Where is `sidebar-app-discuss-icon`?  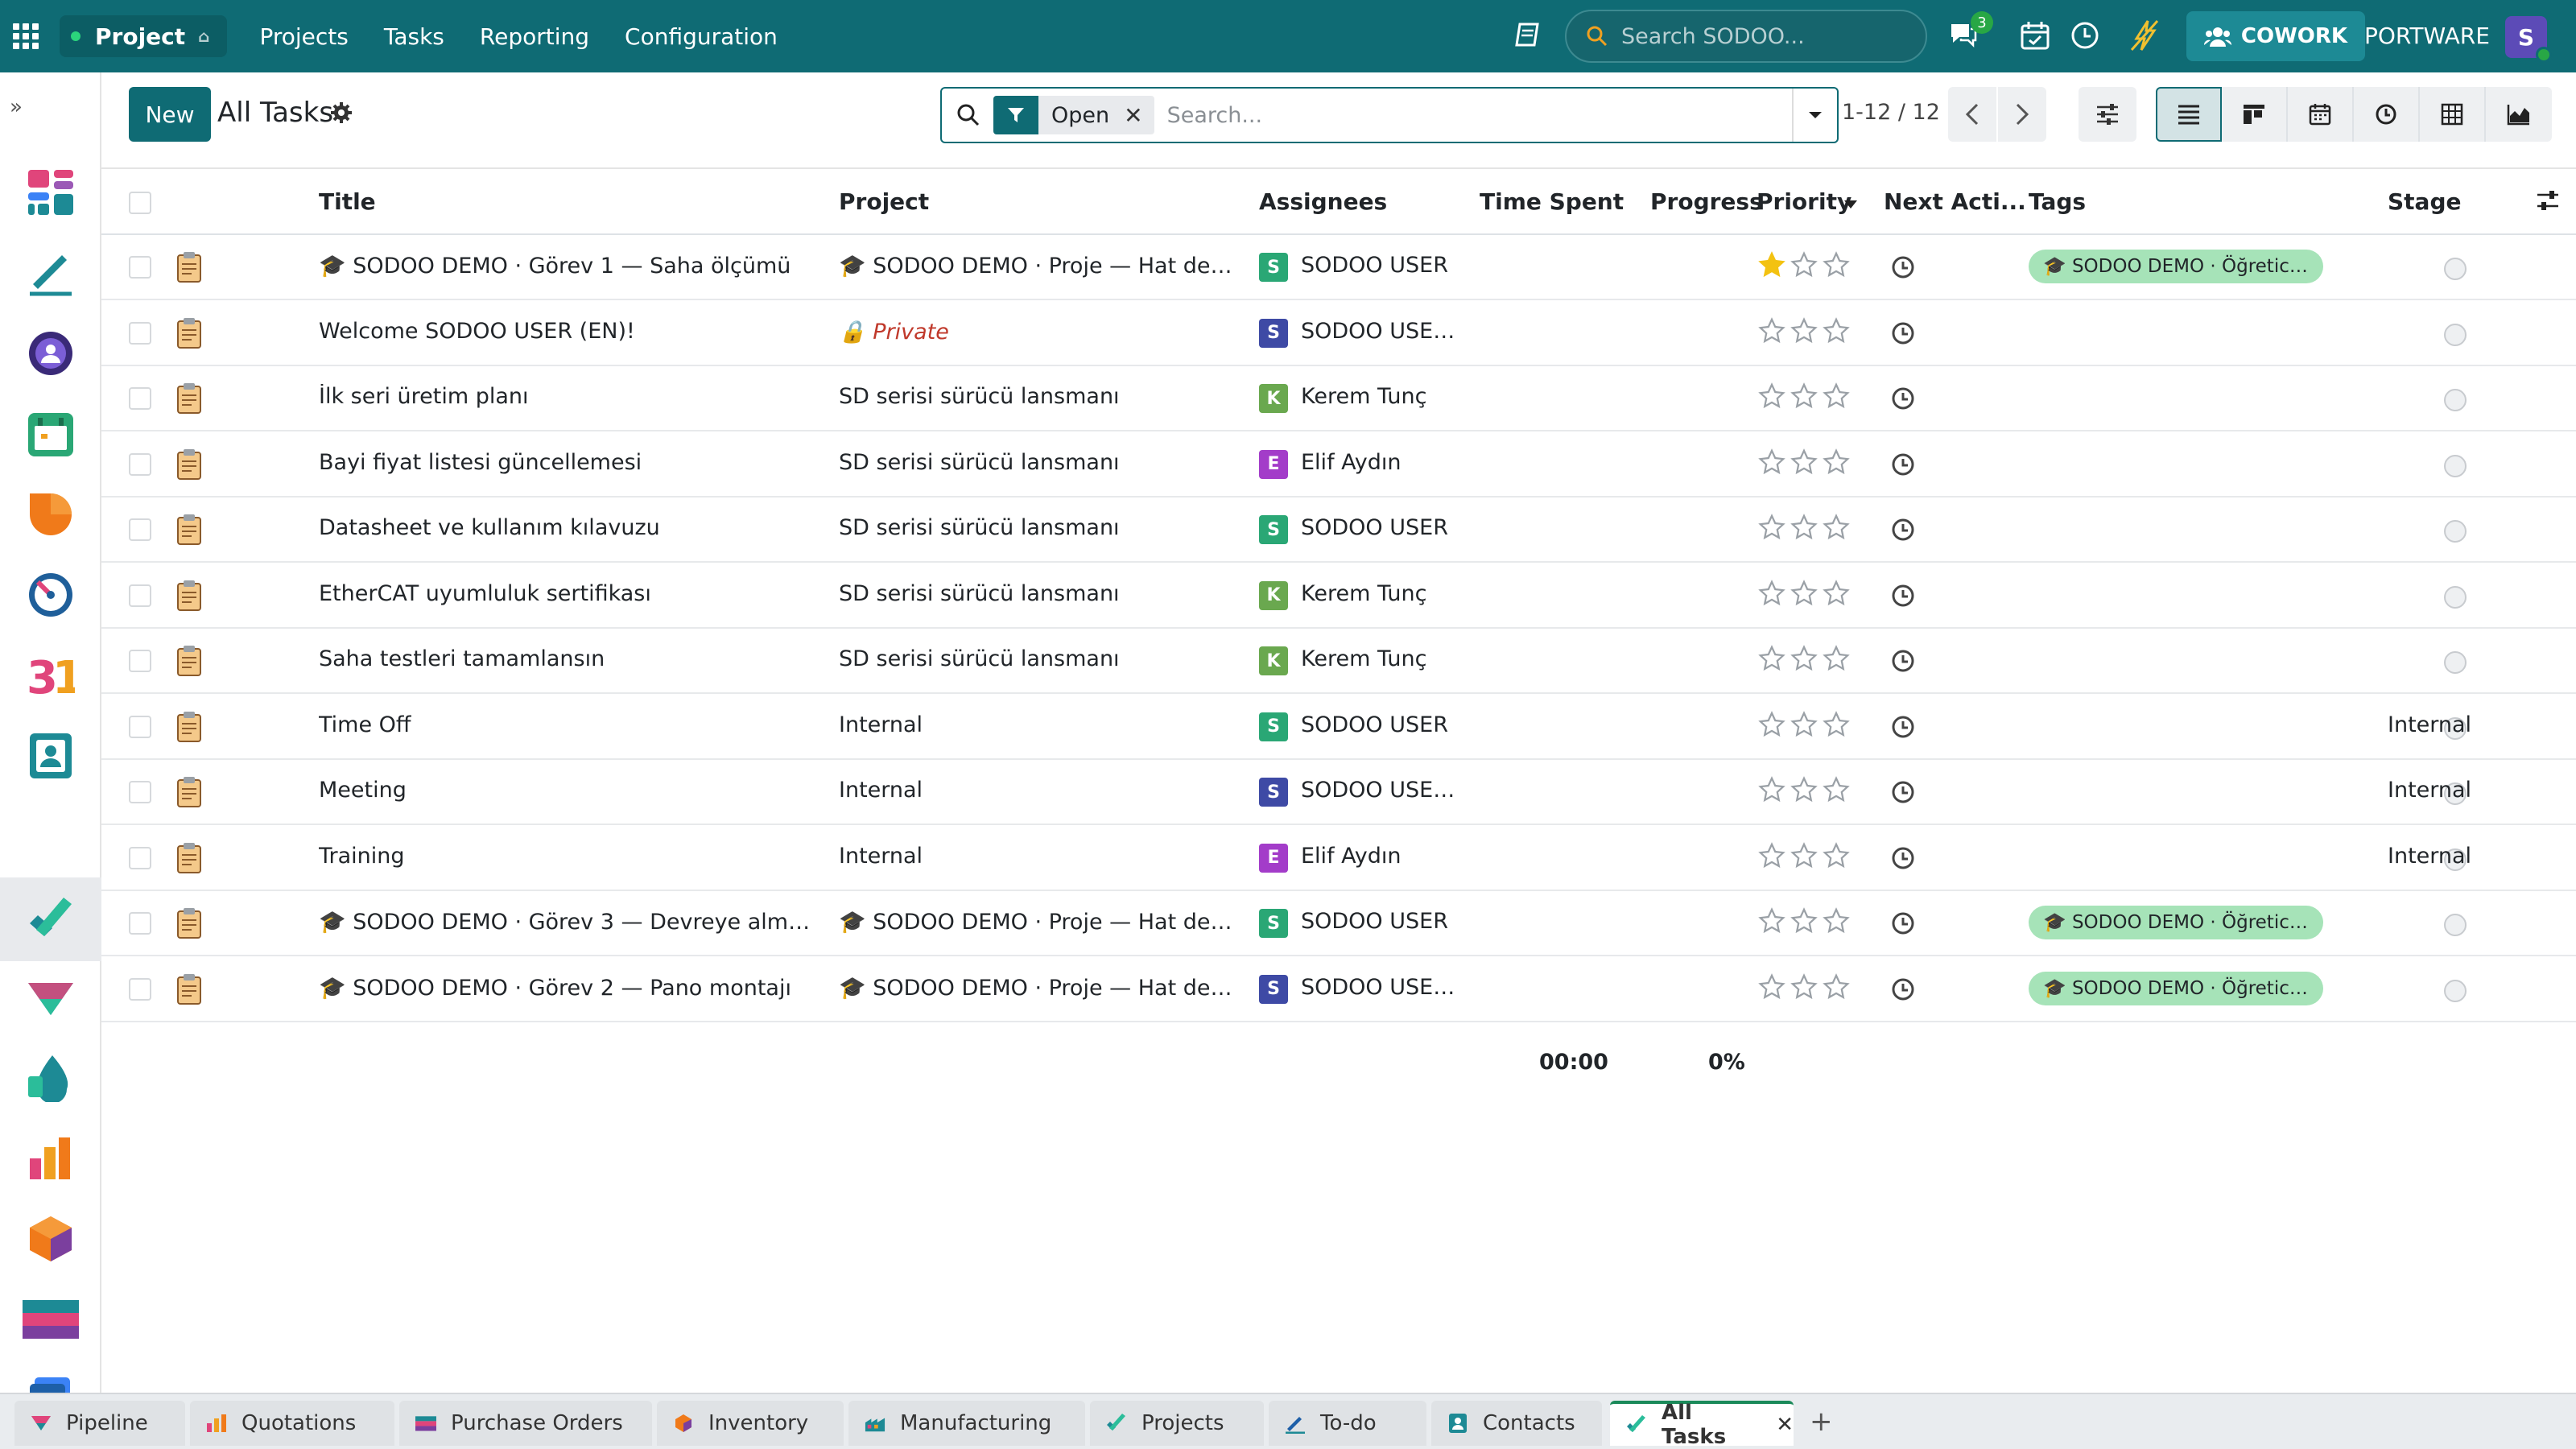
sidebar-app-discuss-icon is located at coordinates (50, 353).